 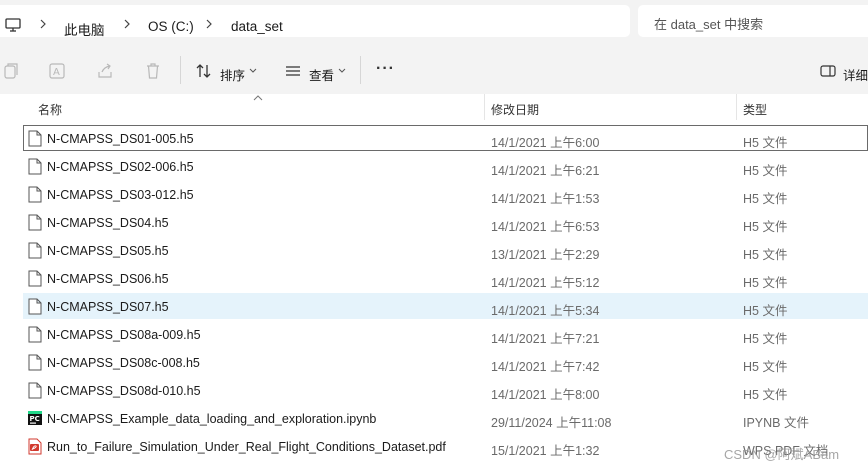 I want to click on more-options-icon: ···, so click(x=385, y=69).